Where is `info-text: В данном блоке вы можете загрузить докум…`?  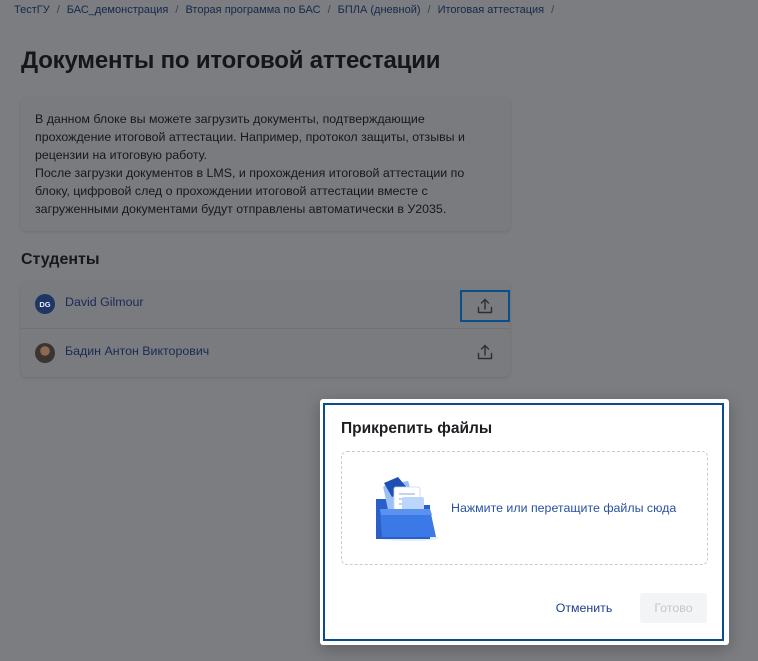 info-text: В данном блоке вы можете загрузить докум… is located at coordinates (250, 164).